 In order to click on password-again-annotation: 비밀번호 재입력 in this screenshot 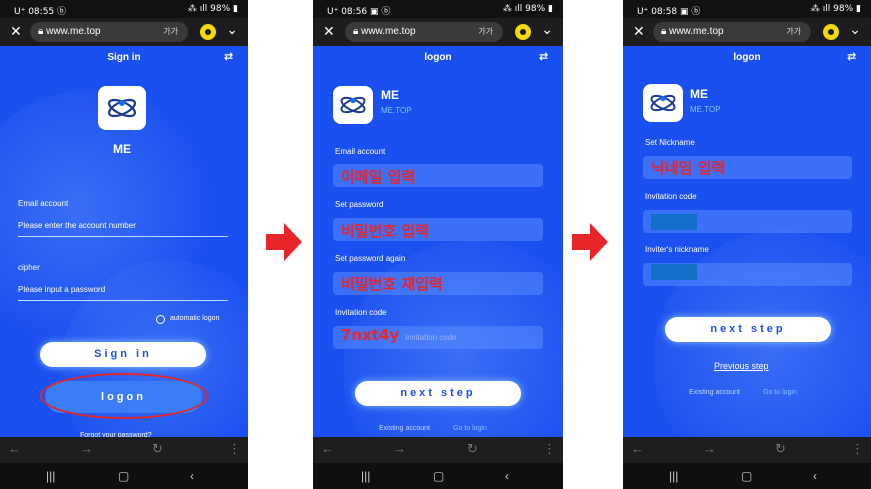, I will do `click(392, 284)`.